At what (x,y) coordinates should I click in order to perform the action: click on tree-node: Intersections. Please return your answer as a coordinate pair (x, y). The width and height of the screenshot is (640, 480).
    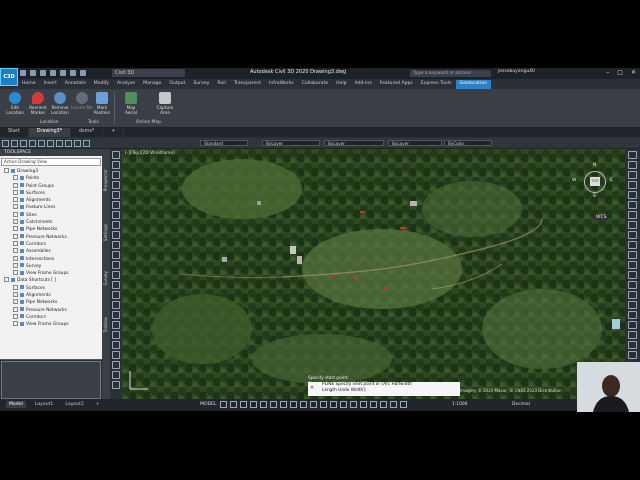
    Looking at the image, I should click on (51, 259).